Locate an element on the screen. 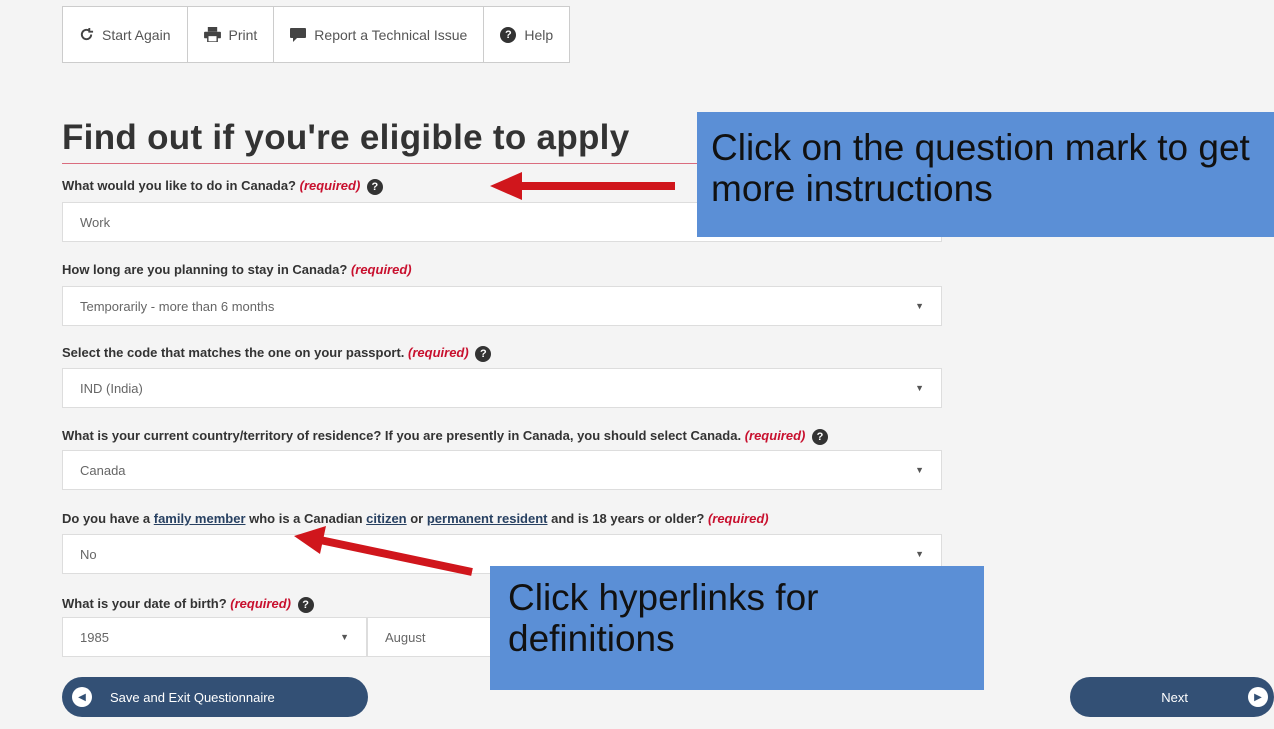 The height and width of the screenshot is (729, 1274). print-label: Print is located at coordinates (243, 34).